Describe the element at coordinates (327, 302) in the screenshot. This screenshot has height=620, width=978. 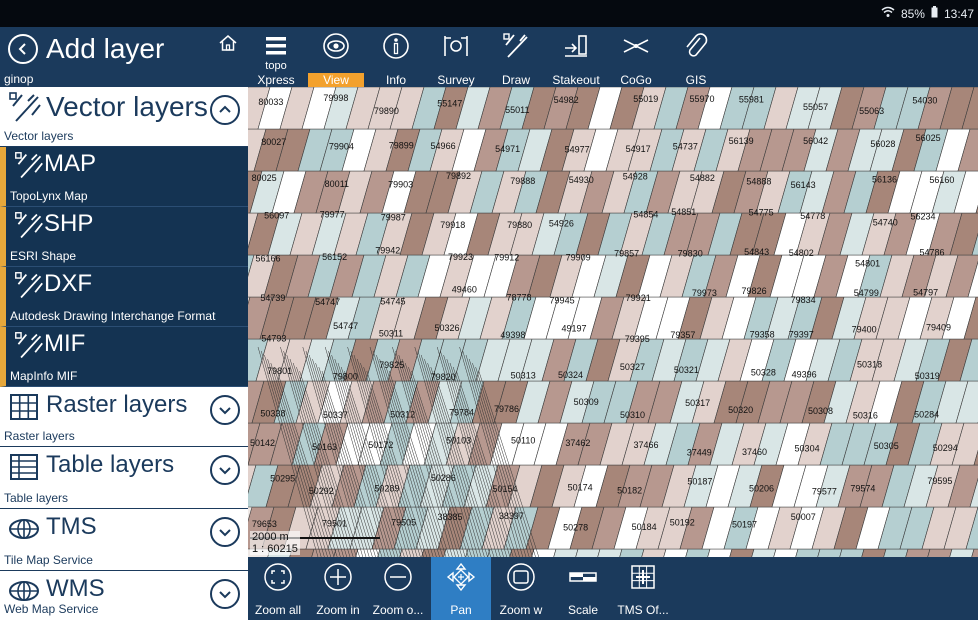
I see `parcel-number: 54747` at that location.